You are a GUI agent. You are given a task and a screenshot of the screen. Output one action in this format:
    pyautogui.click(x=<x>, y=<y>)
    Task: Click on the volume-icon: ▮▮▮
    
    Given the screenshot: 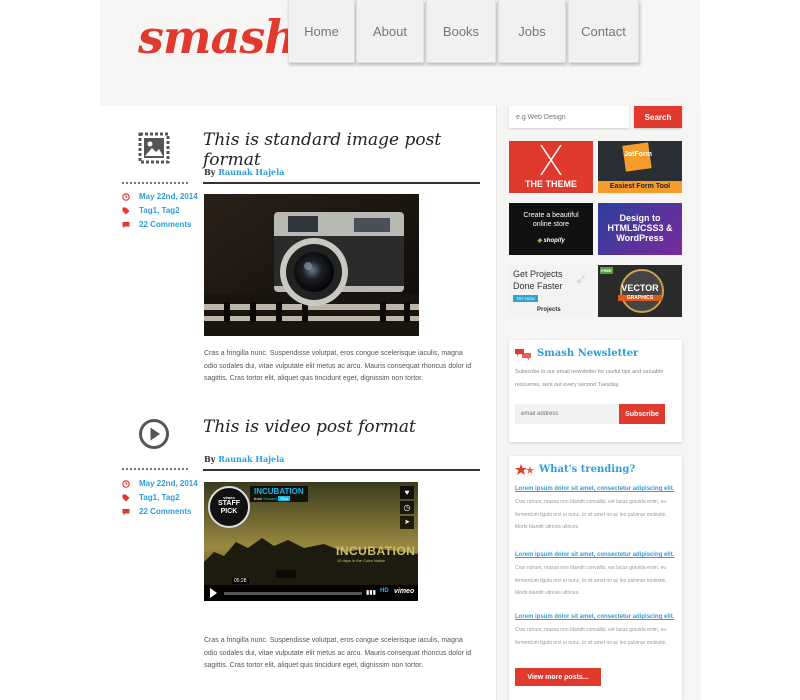 What is the action you would take?
    pyautogui.click(x=371, y=592)
    